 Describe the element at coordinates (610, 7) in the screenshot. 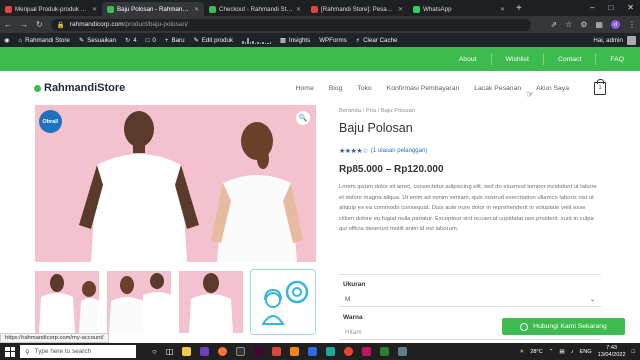

I see `maximize-icon: □` at that location.